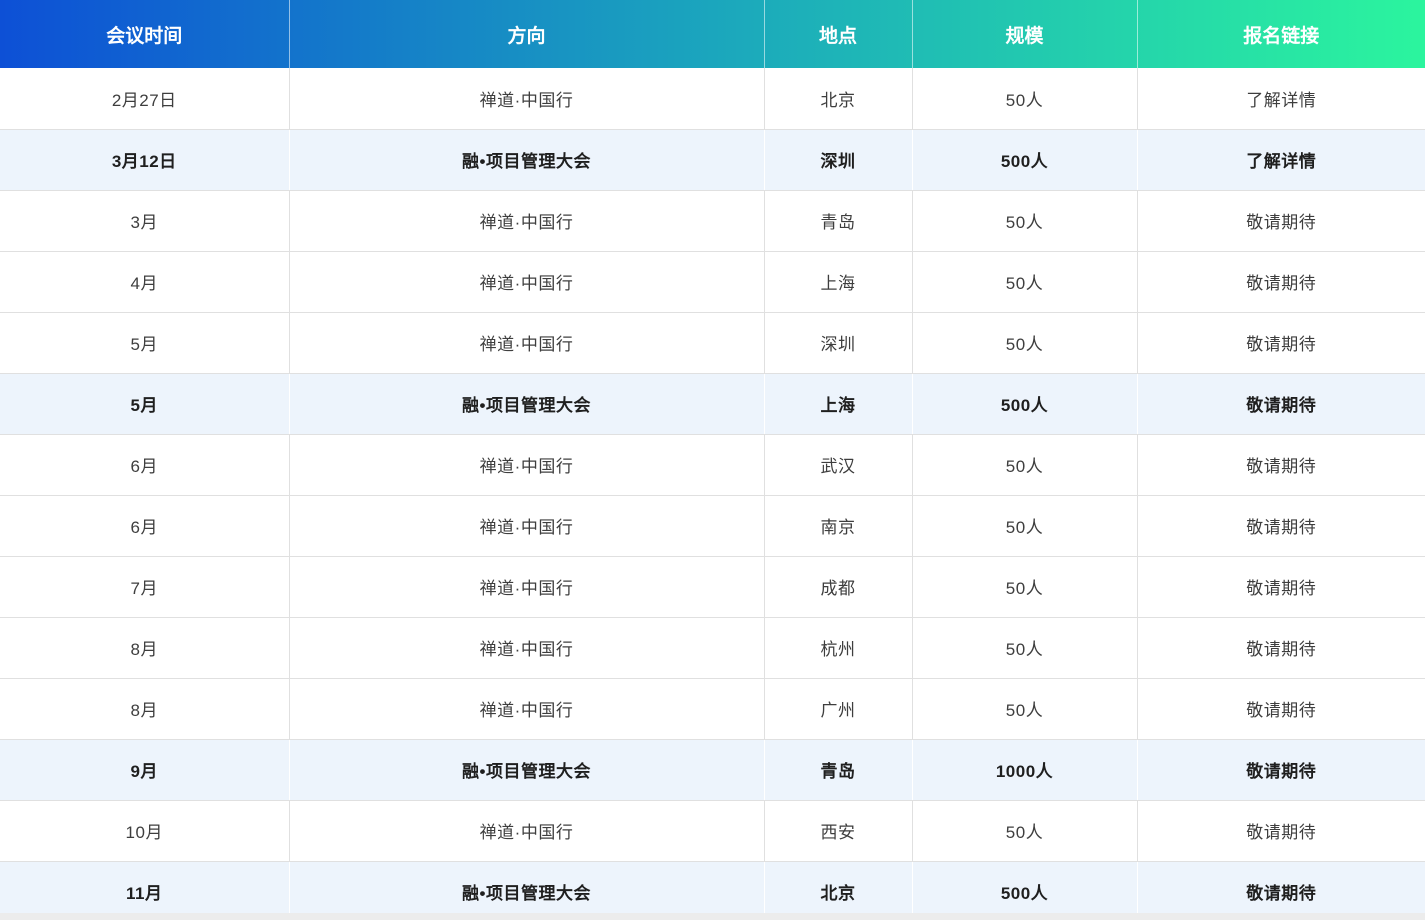 The width and height of the screenshot is (1425, 920). I want to click on column-header-location: 地点, so click(838, 34).